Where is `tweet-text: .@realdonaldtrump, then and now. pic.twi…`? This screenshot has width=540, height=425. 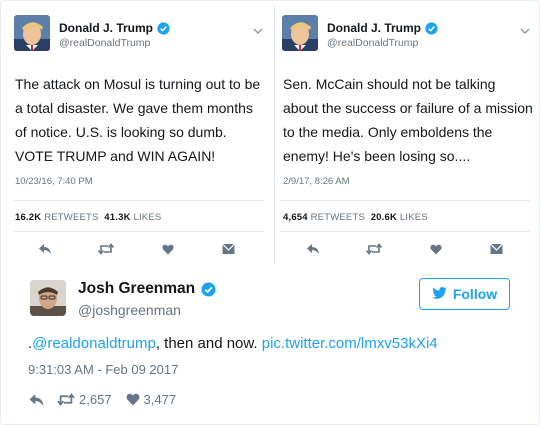 tweet-text: .@realdonaldtrump, then and now. pic.twi… is located at coordinates (233, 343).